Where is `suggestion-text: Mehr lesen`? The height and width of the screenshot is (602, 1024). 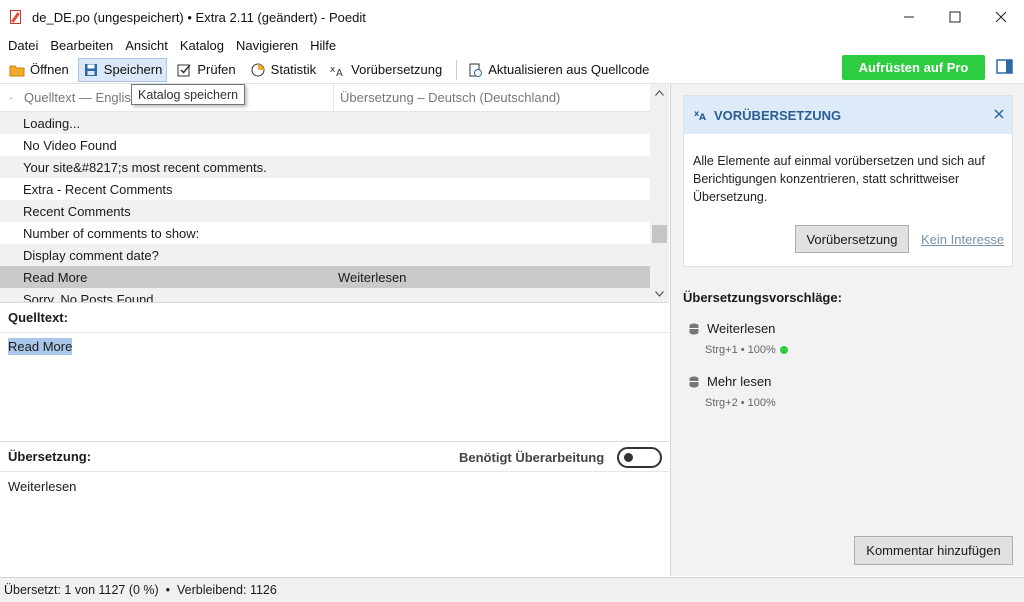 suggestion-text: Mehr lesen is located at coordinates (739, 381).